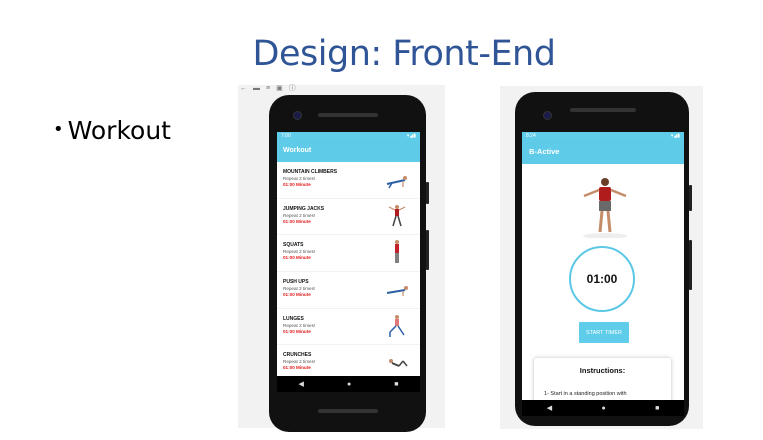 The height and width of the screenshot is (440, 763). I want to click on status-time: 8:24, so click(531, 135).